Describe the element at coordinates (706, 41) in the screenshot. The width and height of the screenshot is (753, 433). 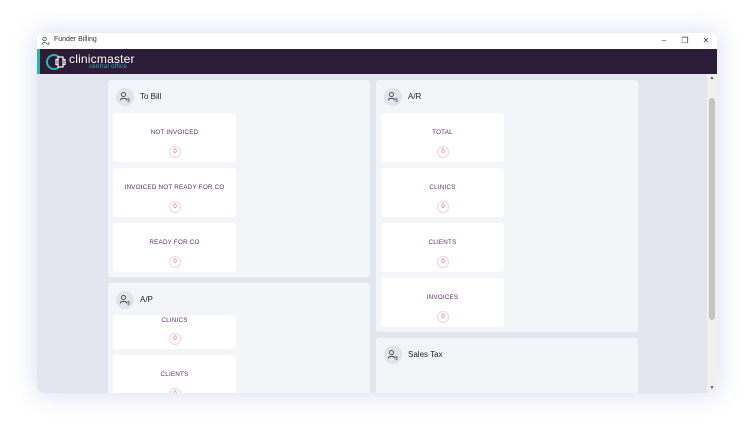
I see `close-button: ✕` at that location.